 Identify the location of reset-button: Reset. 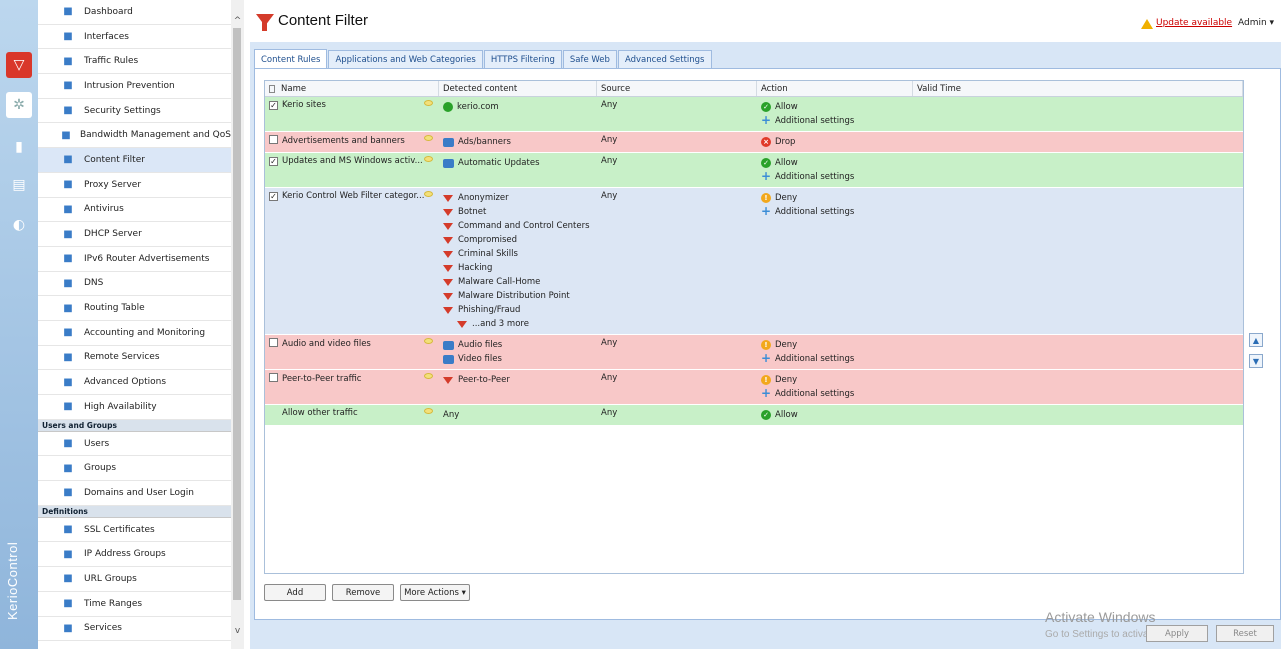
(1245, 633).